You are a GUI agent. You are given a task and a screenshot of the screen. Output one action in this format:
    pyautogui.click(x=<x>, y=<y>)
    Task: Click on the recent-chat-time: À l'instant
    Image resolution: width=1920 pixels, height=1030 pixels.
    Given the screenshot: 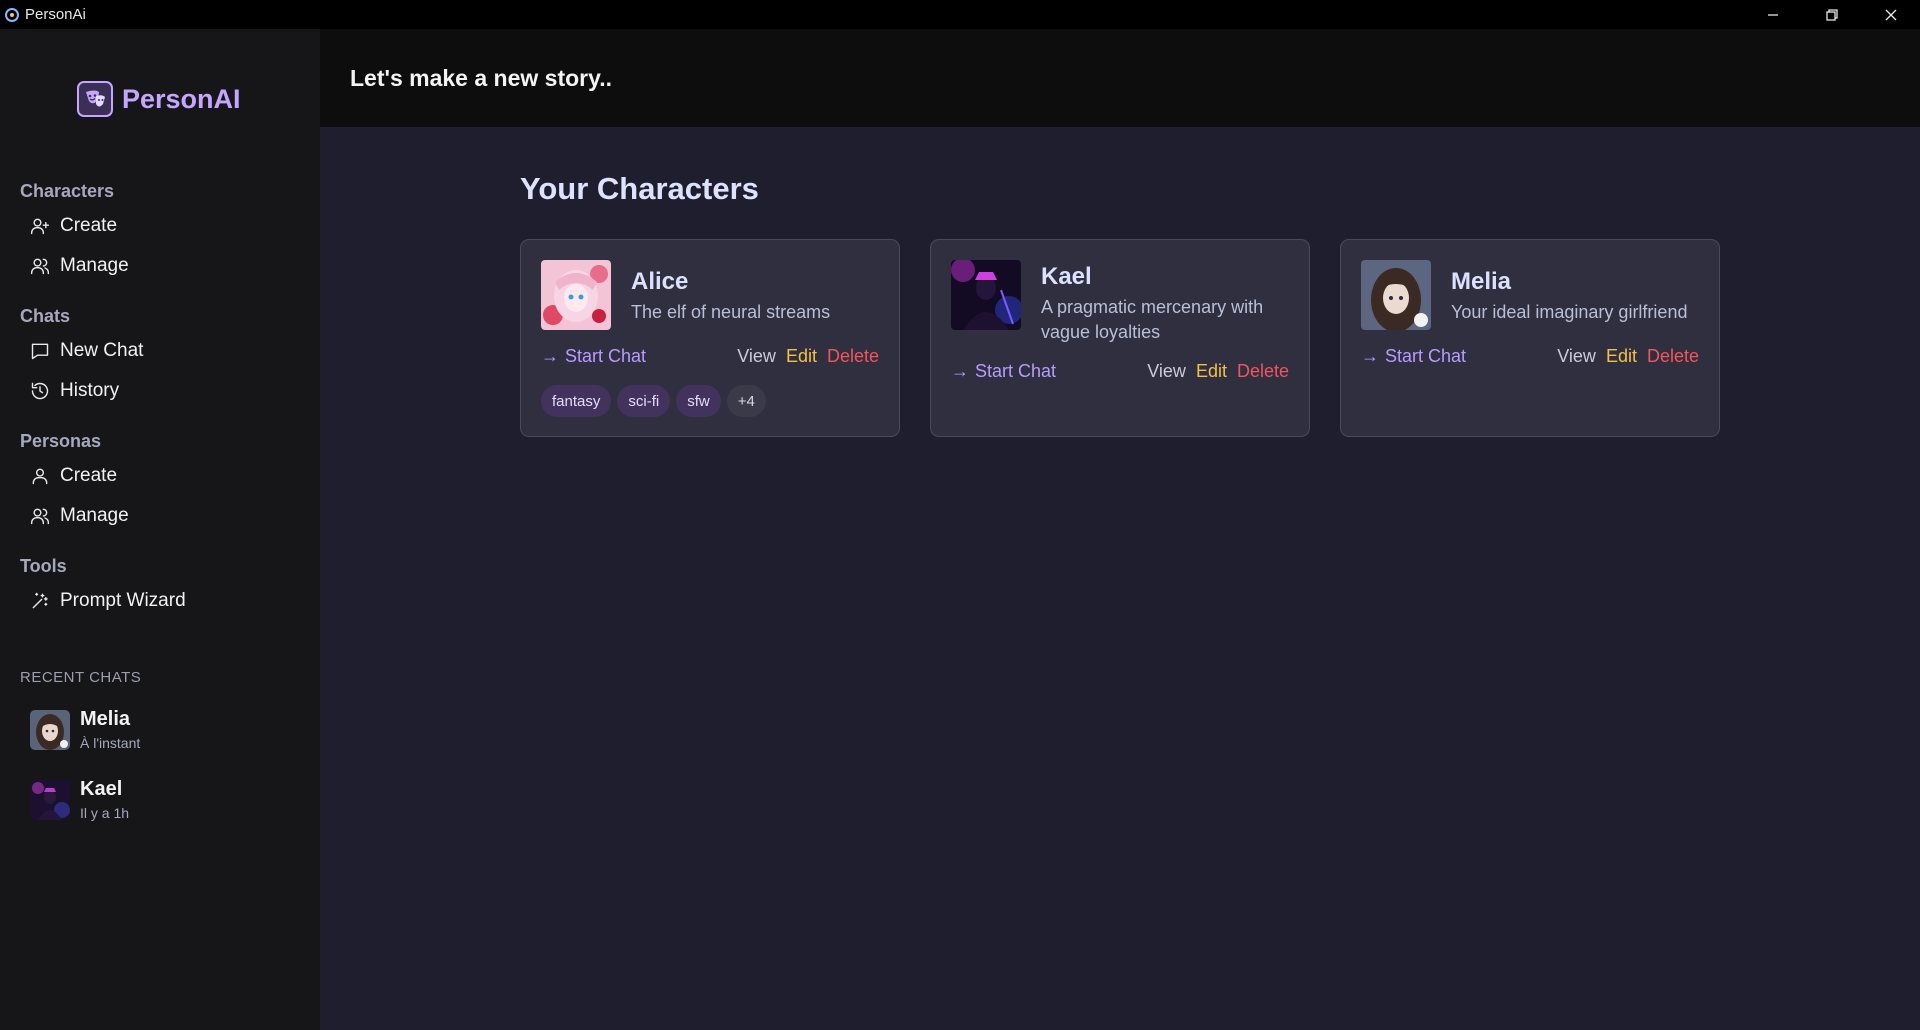 What is the action you would take?
    pyautogui.click(x=110, y=743)
    